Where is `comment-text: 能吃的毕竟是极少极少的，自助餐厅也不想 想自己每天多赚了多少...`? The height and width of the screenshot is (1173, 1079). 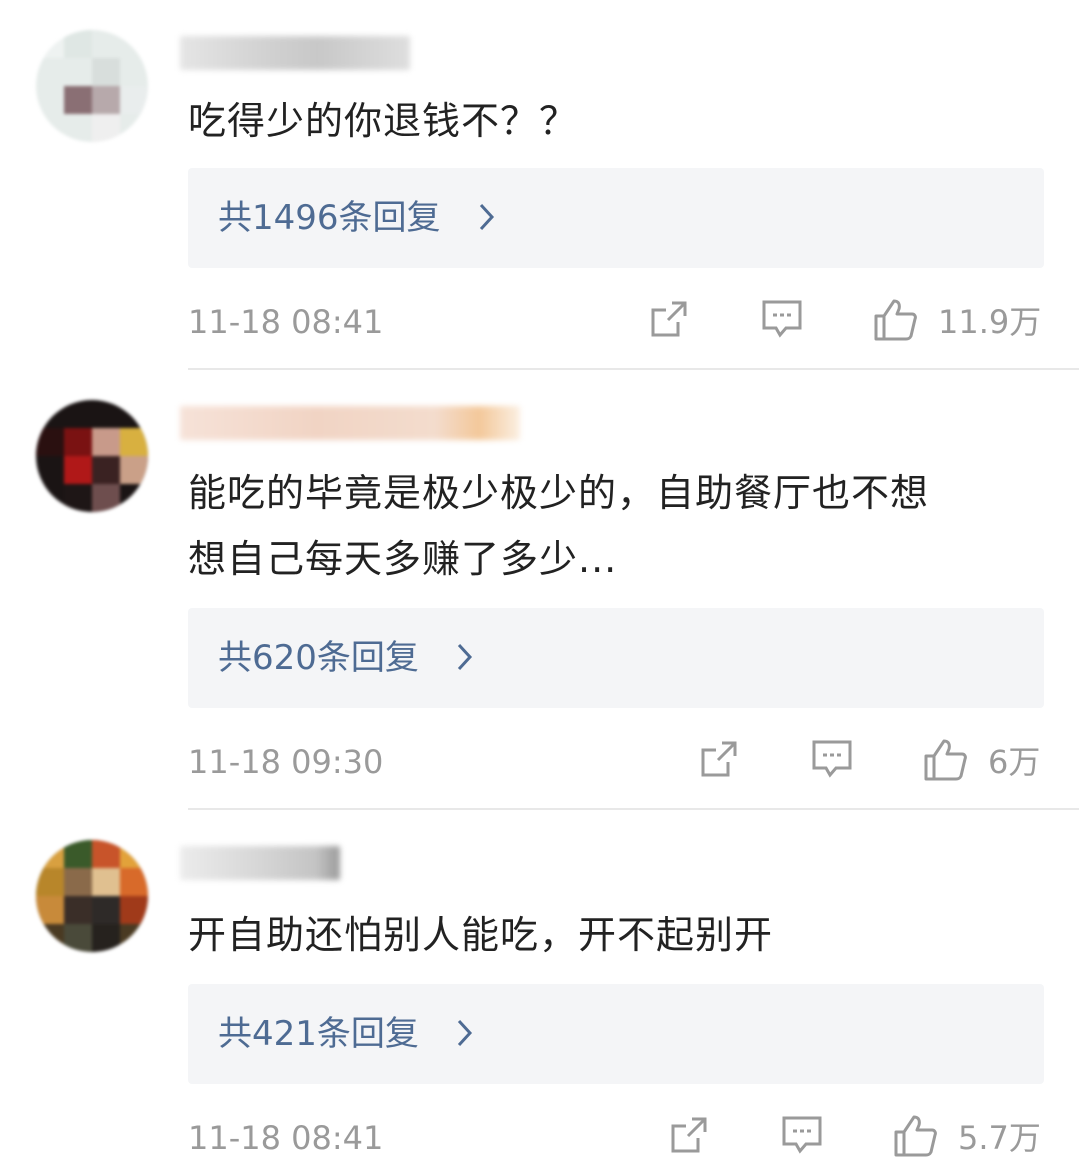
comment-text: 能吃的毕竟是极少极少的，自助餐厅也不想 想自己每天多赚了多少... is located at coordinates (559, 526).